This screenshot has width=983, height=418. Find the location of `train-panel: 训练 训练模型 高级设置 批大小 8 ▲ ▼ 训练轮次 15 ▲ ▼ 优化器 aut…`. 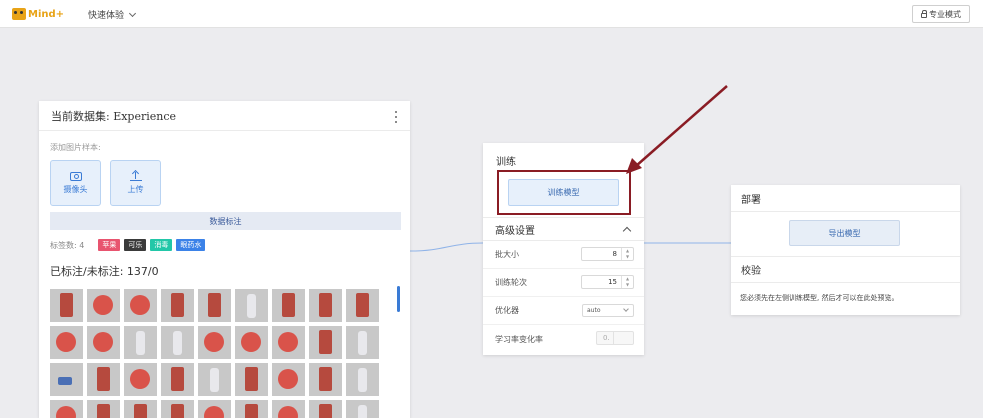

train-panel: 训练 训练模型 高级设置 批大小 8 ▲ ▼ 训练轮次 15 ▲ ▼ 优化器 aut… is located at coordinates (563, 249).